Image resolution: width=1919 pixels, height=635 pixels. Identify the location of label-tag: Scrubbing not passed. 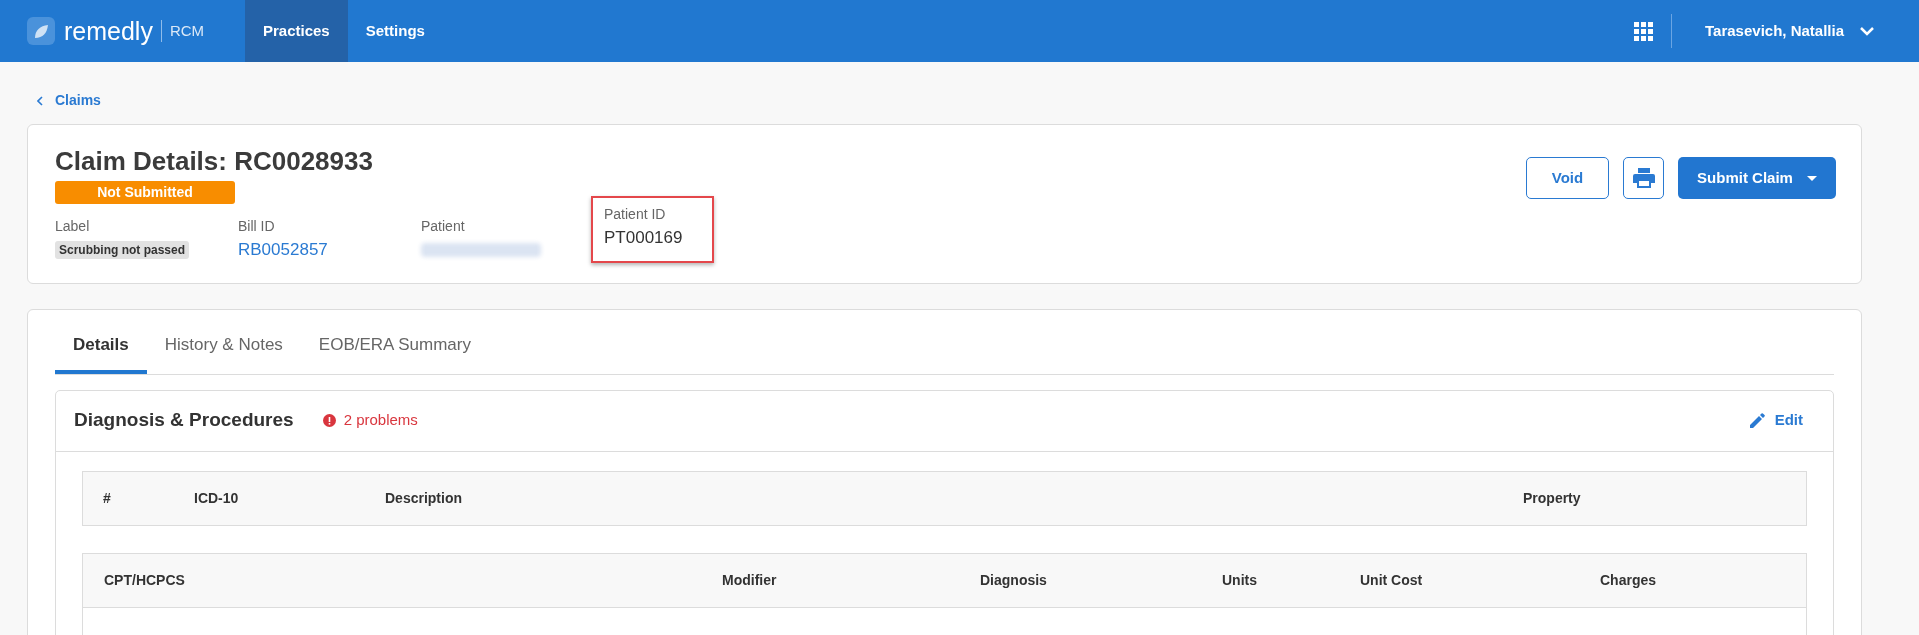
(122, 250).